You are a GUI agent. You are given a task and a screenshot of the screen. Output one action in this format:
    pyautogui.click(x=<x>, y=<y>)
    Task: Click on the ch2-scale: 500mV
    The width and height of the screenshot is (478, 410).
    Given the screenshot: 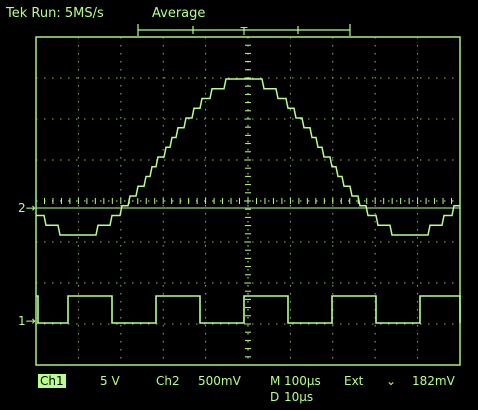 What is the action you would take?
    pyautogui.click(x=219, y=381)
    